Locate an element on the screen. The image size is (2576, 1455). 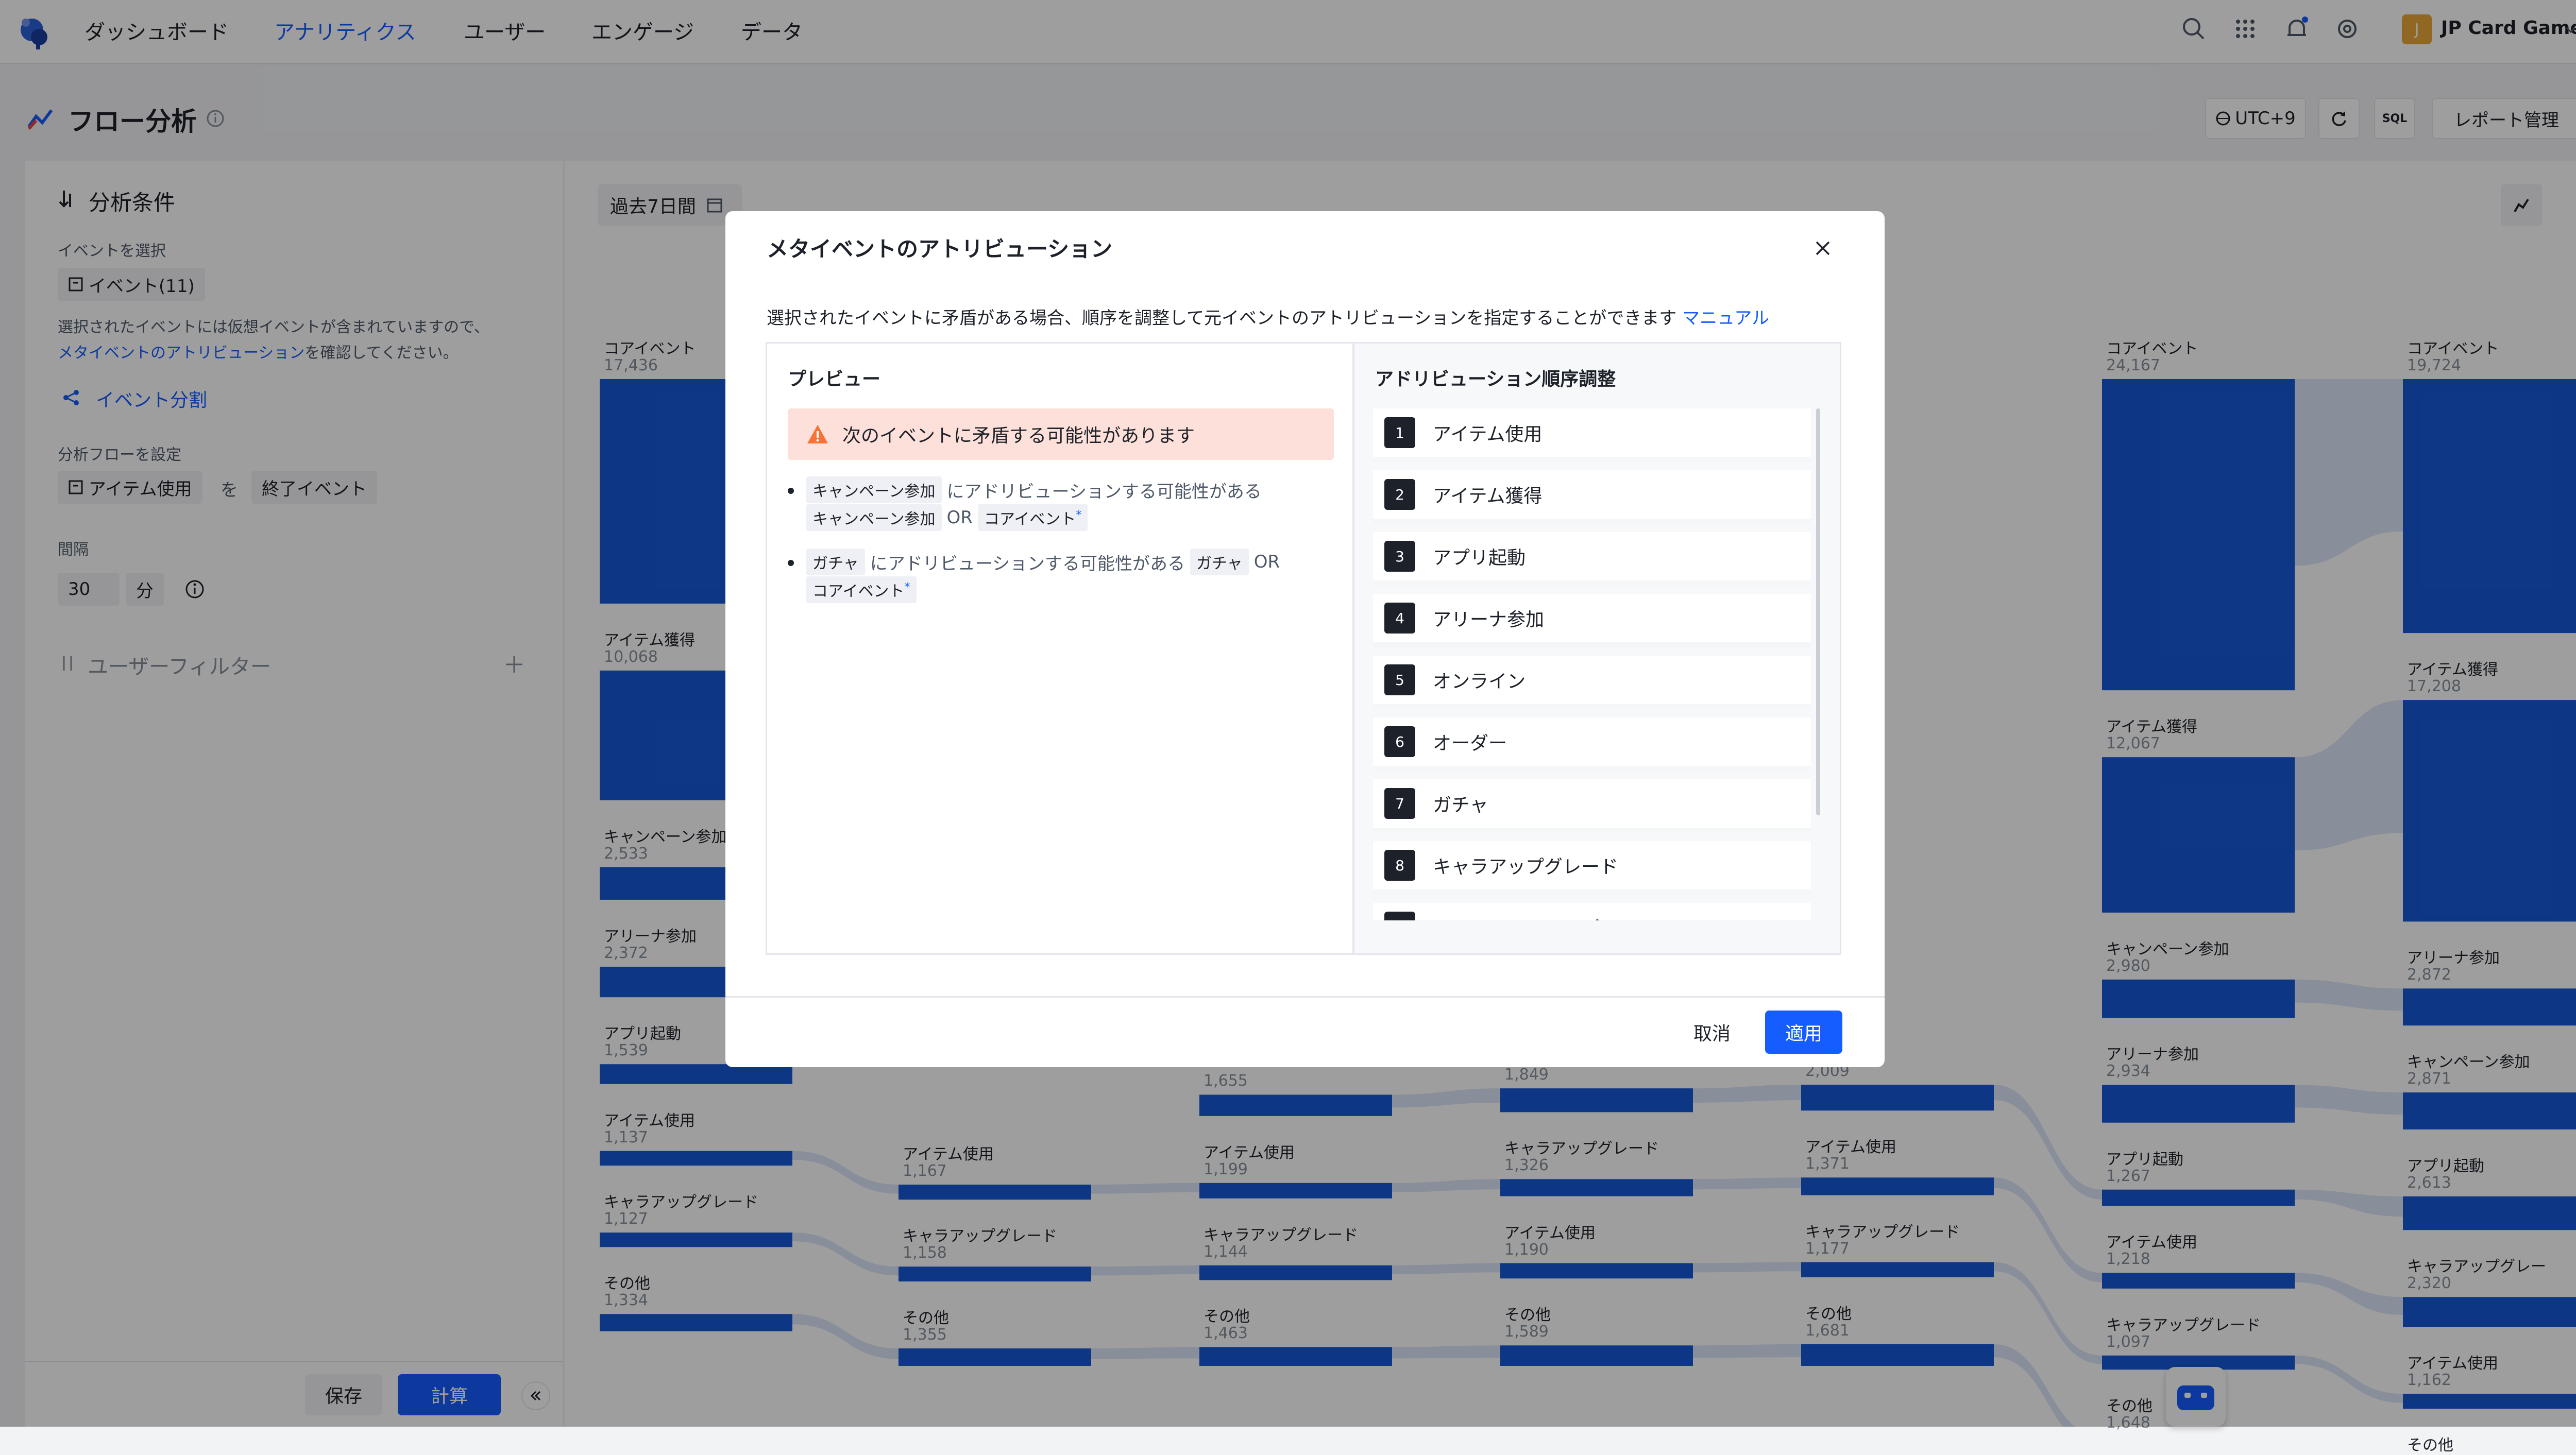
order-item: 4 アリーナ参加 is located at coordinates (1592, 620).